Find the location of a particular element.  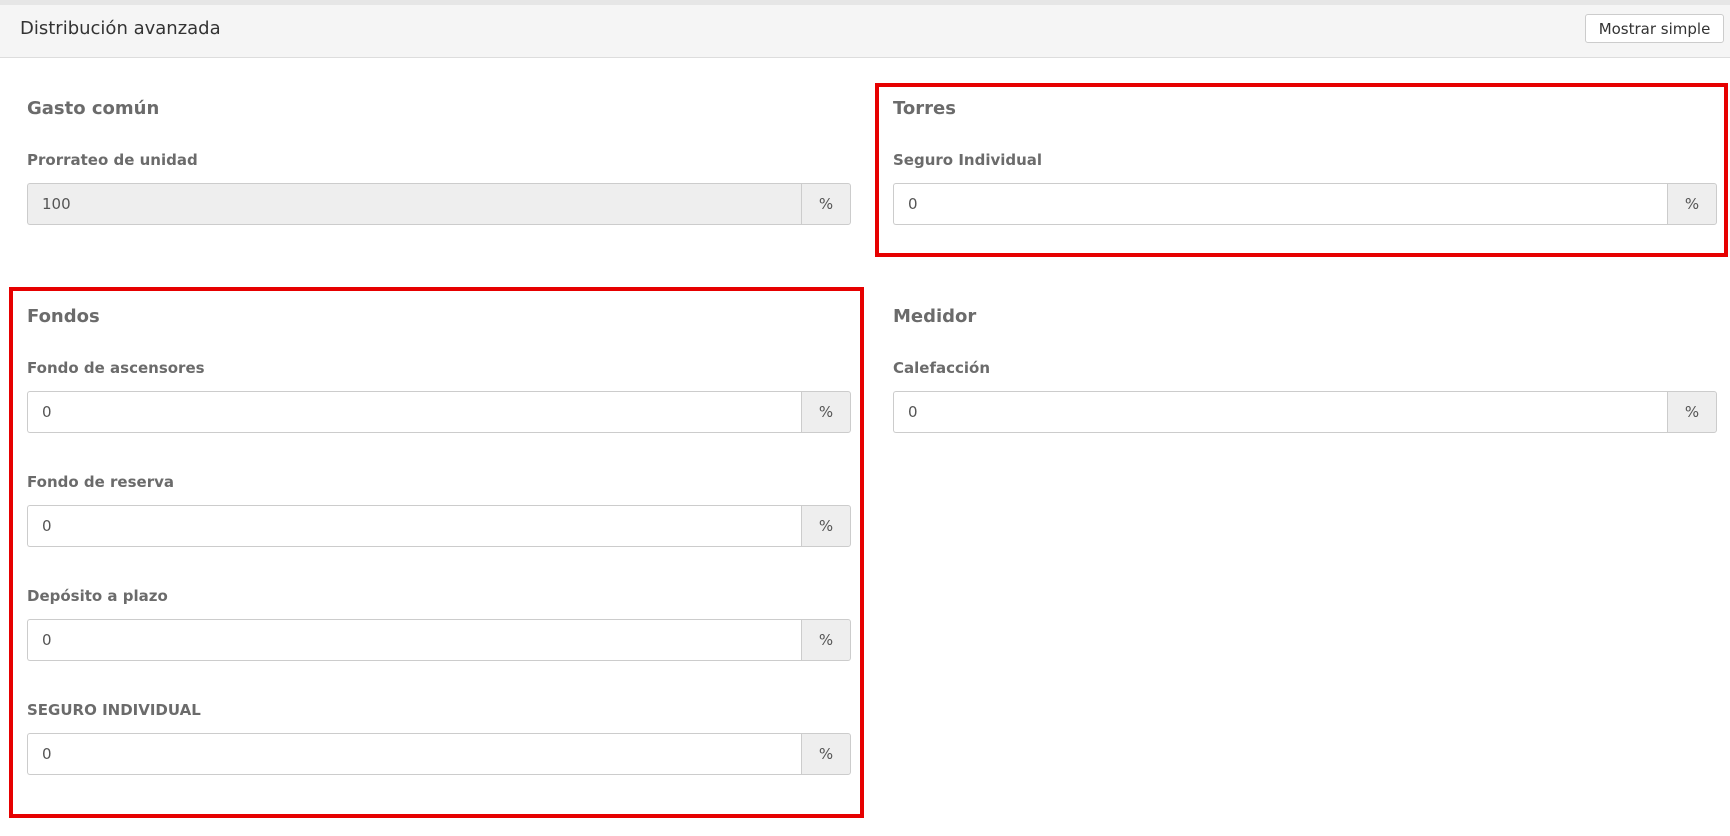

field-seguro-individual-torres: Seguro Individual % is located at coordinates (1305, 187).